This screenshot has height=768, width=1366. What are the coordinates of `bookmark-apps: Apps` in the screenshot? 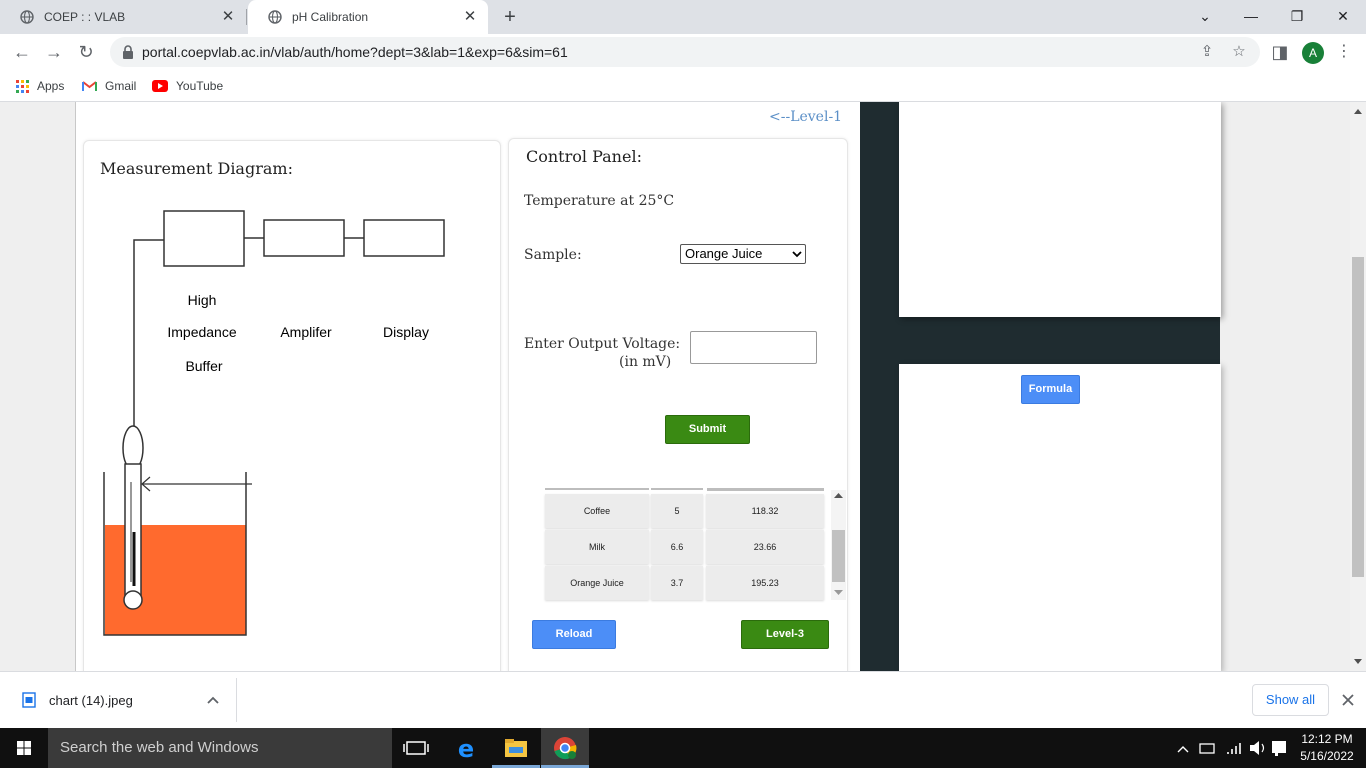 It's located at (40, 86).